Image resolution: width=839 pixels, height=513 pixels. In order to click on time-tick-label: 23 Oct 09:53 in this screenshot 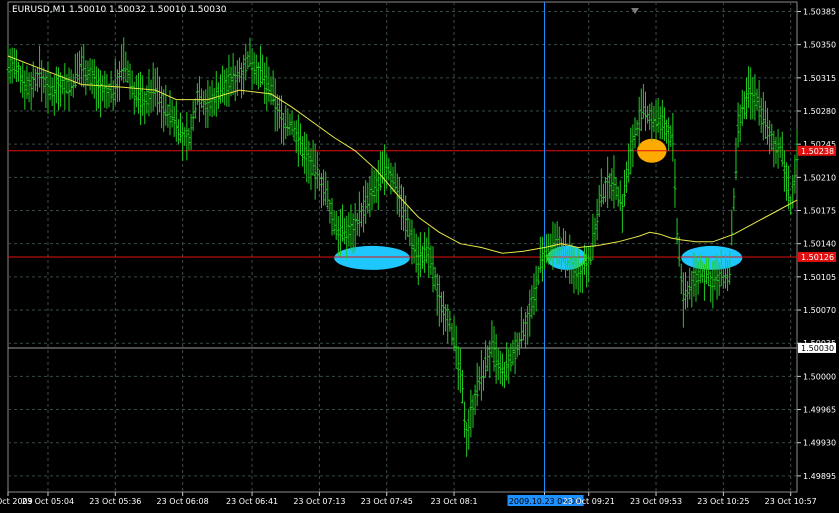, I will do `click(656, 501)`.